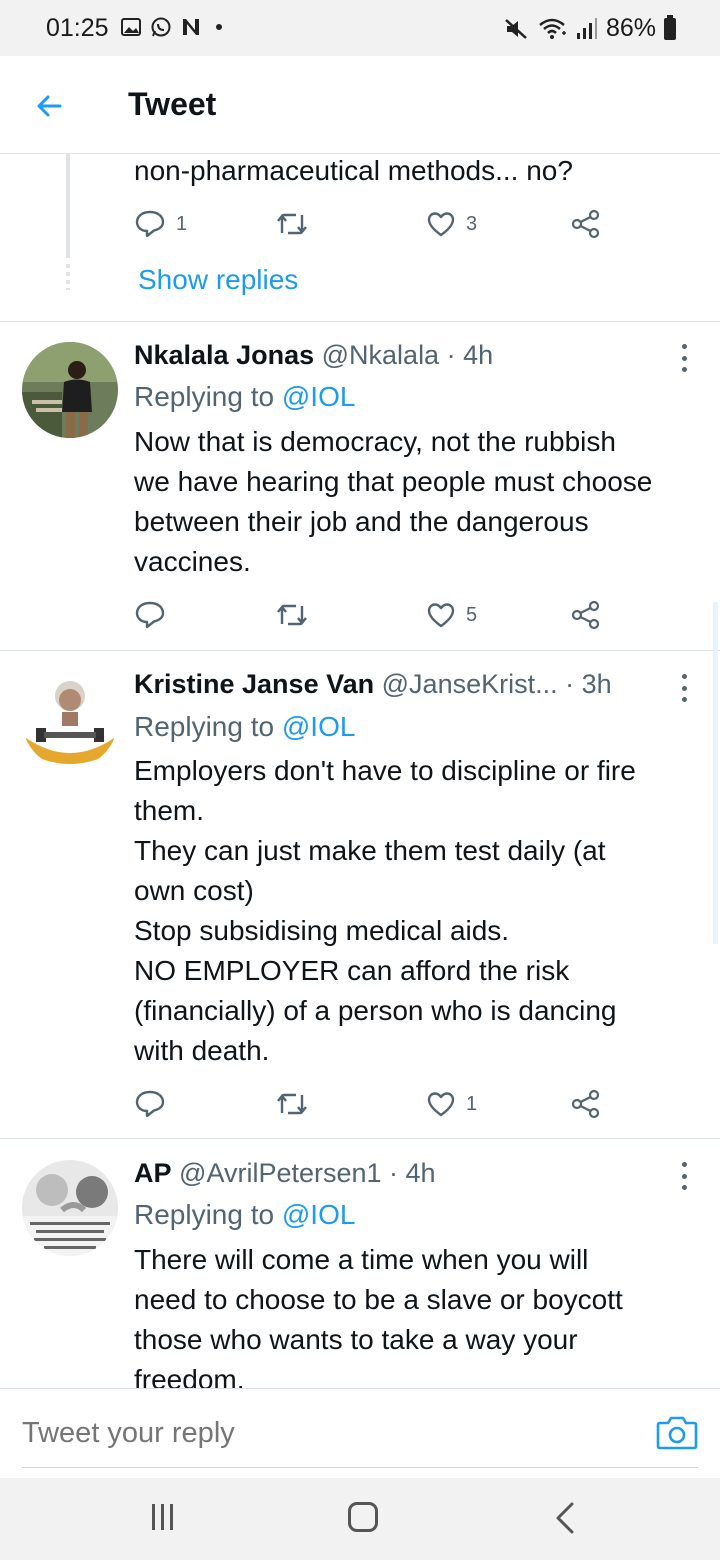 This screenshot has height=1560, width=720. Describe the element at coordinates (516, 28) in the screenshot. I see `mute-icon` at that location.